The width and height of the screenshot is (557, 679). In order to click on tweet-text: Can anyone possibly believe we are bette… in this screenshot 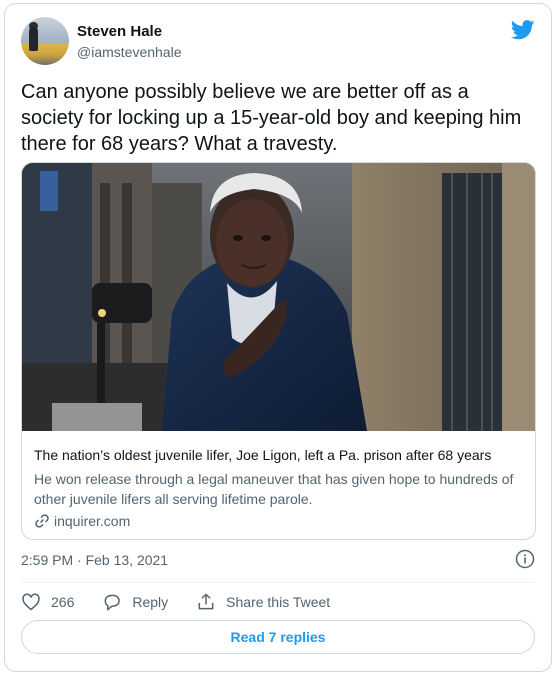, I will do `click(271, 118)`.